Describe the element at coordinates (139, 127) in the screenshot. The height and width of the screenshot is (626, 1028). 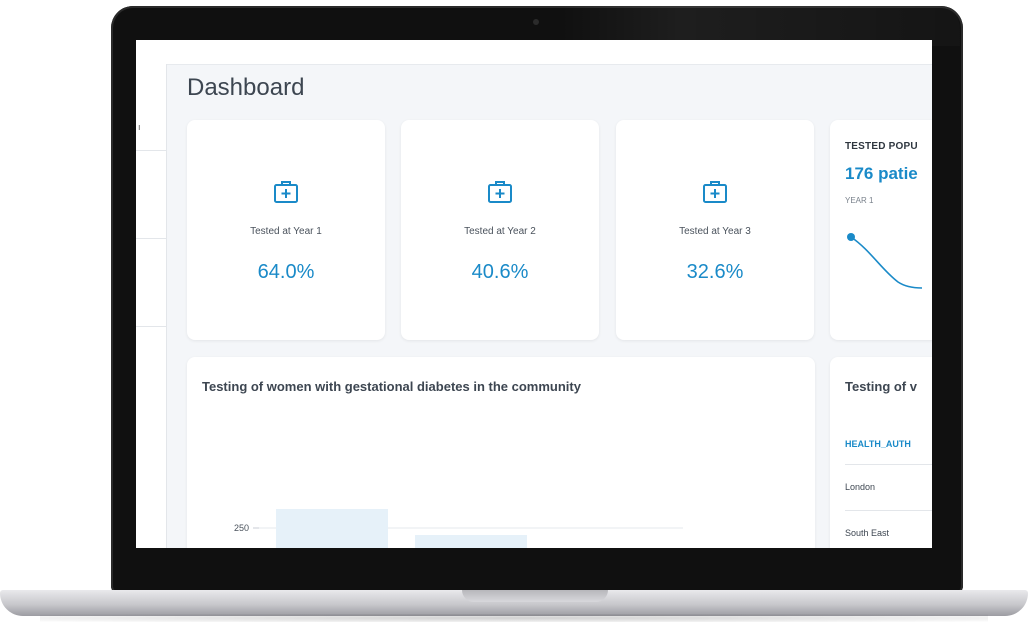
I see `sidebar-mark: ı` at that location.